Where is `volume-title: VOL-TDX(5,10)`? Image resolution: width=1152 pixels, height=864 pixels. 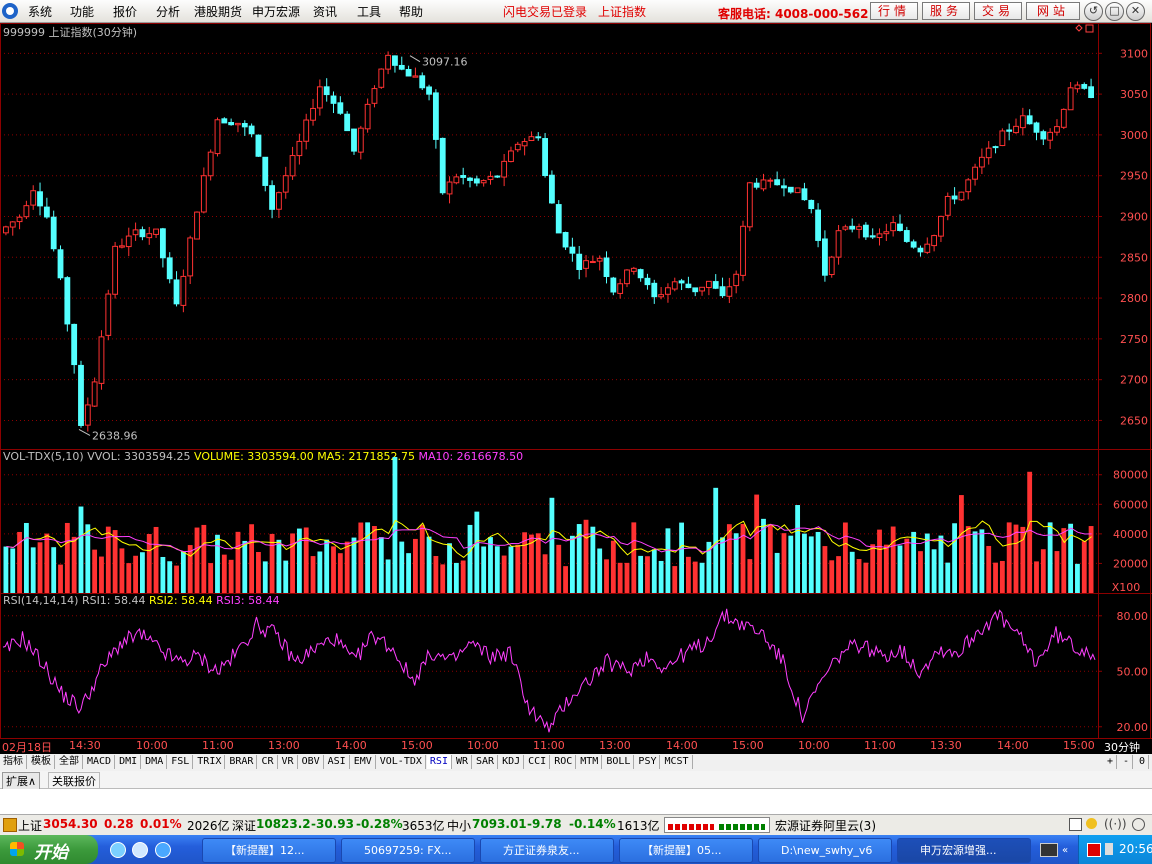
volume-title: VOL-TDX(5,10) is located at coordinates (45, 456).